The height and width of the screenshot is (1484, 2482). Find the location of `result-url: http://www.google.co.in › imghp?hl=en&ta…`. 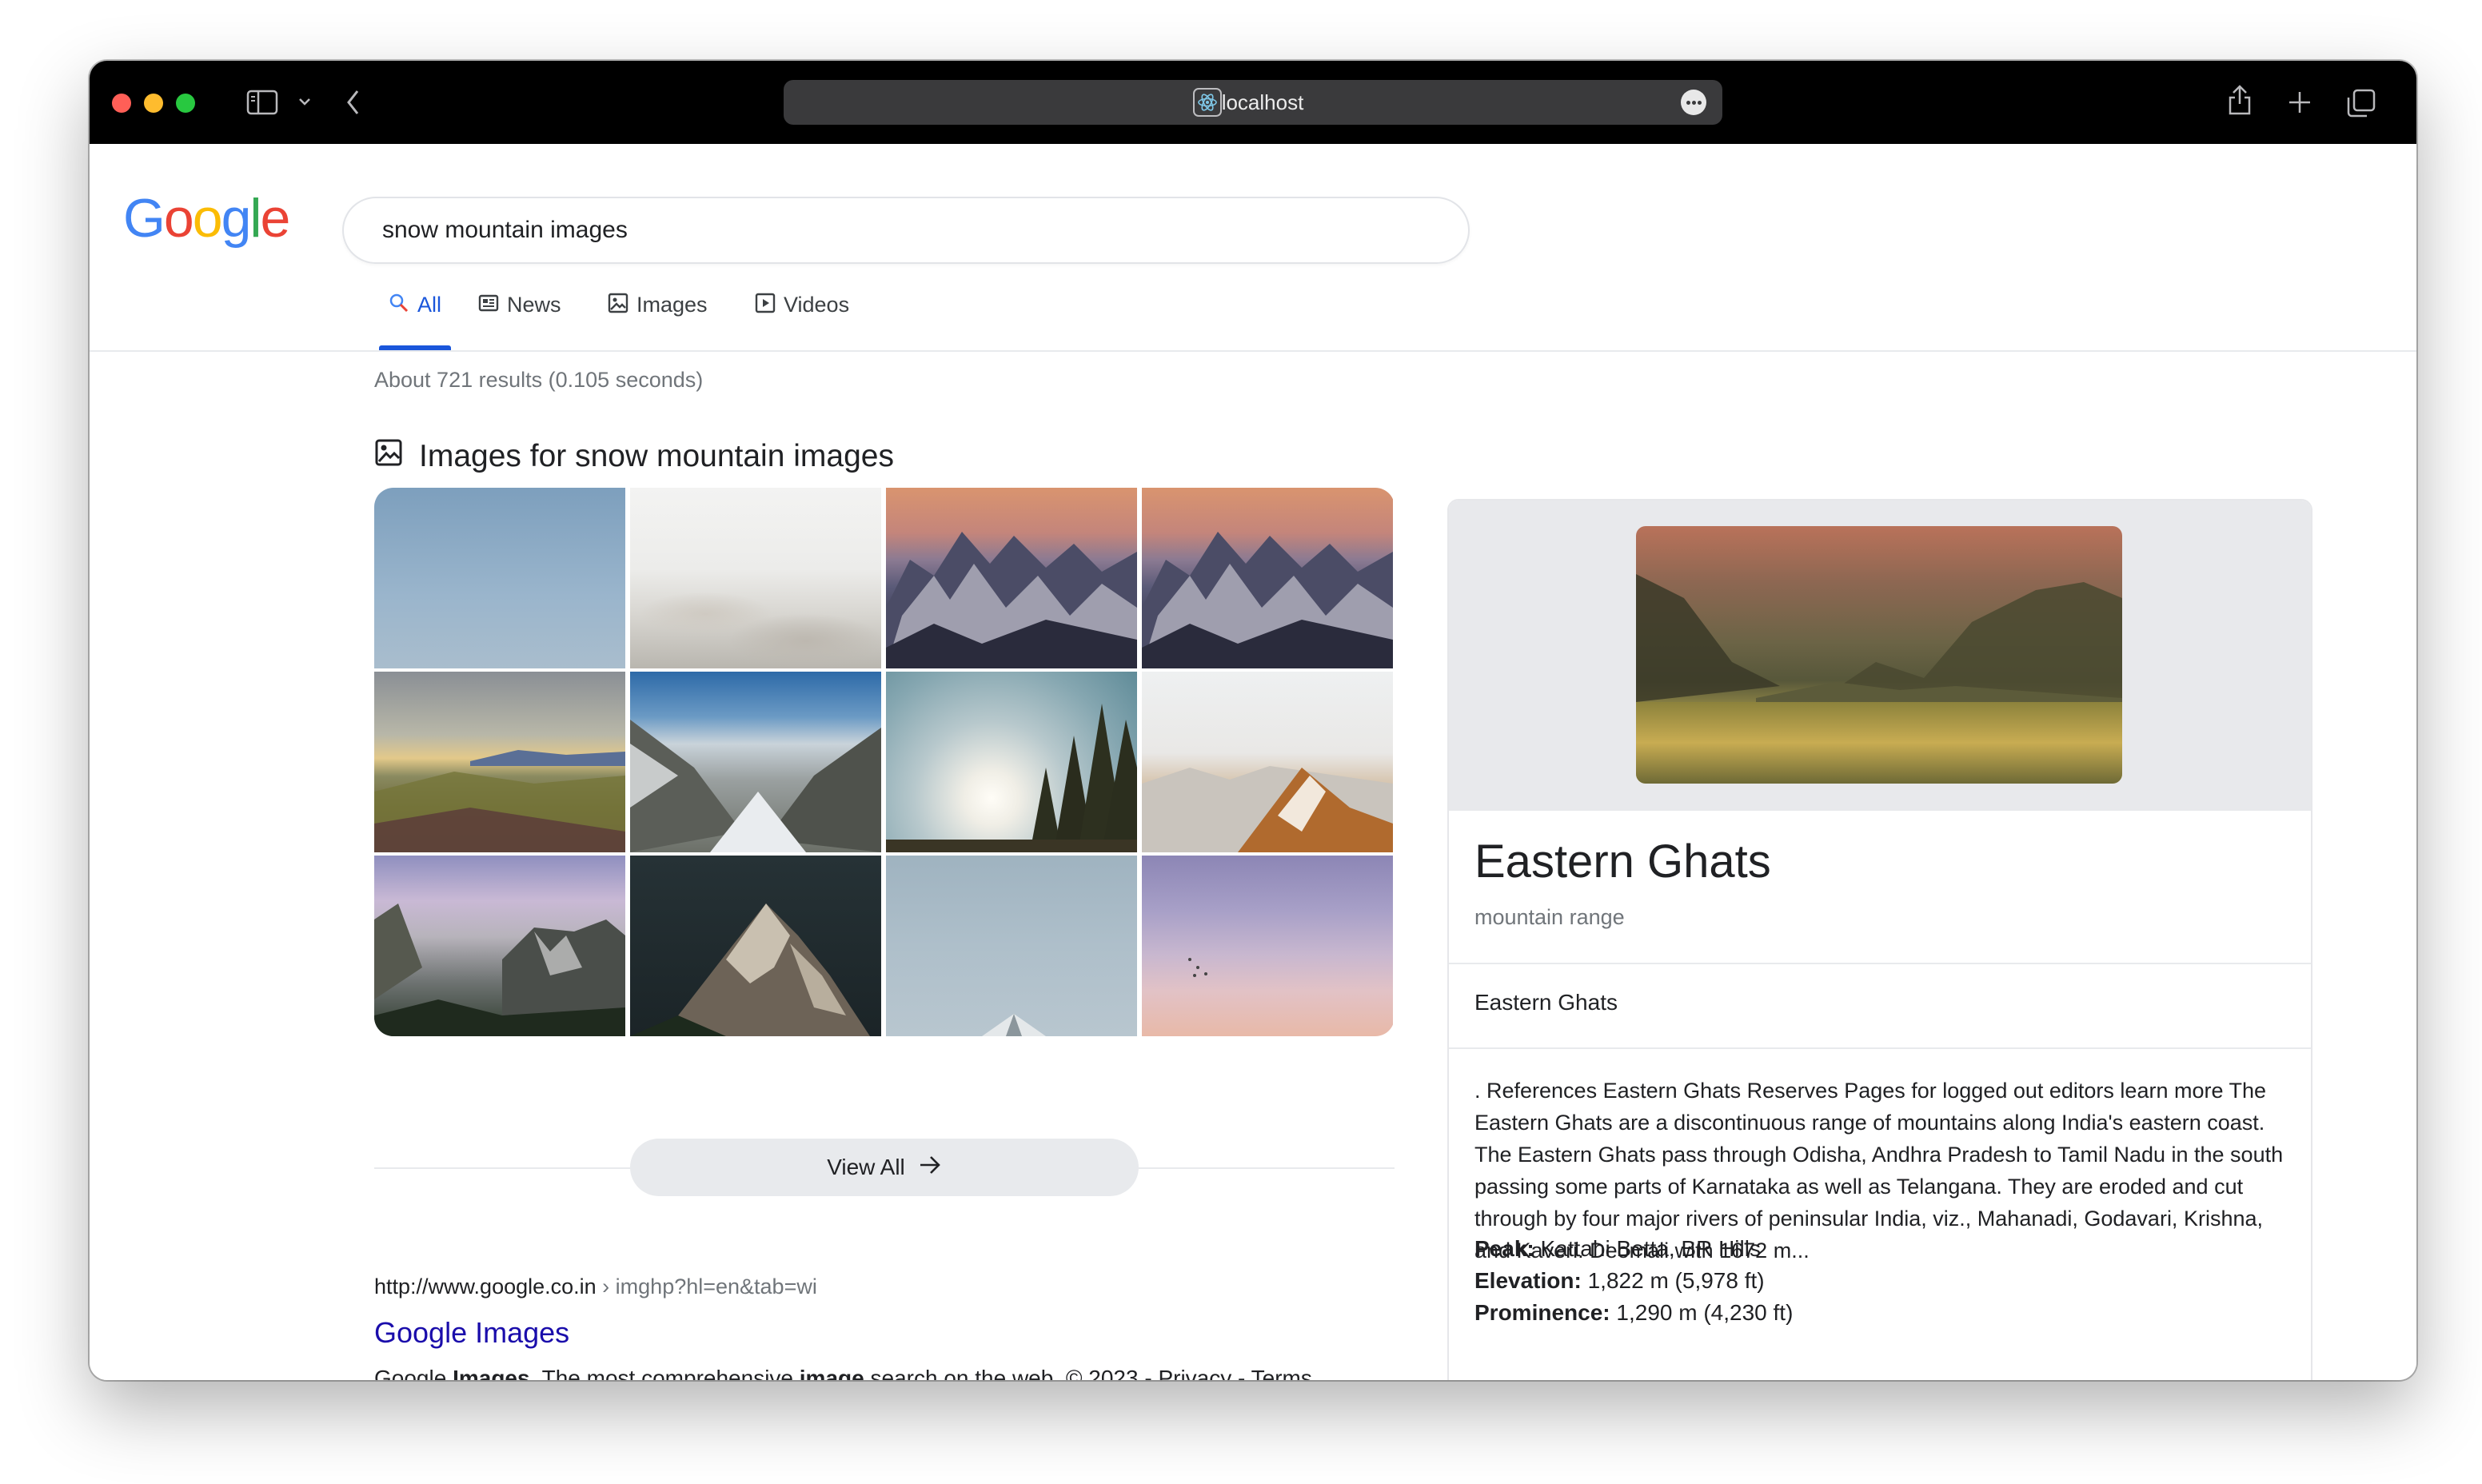

result-url: http://www.google.co.in › imghp?hl=en&ta… is located at coordinates (595, 1287).